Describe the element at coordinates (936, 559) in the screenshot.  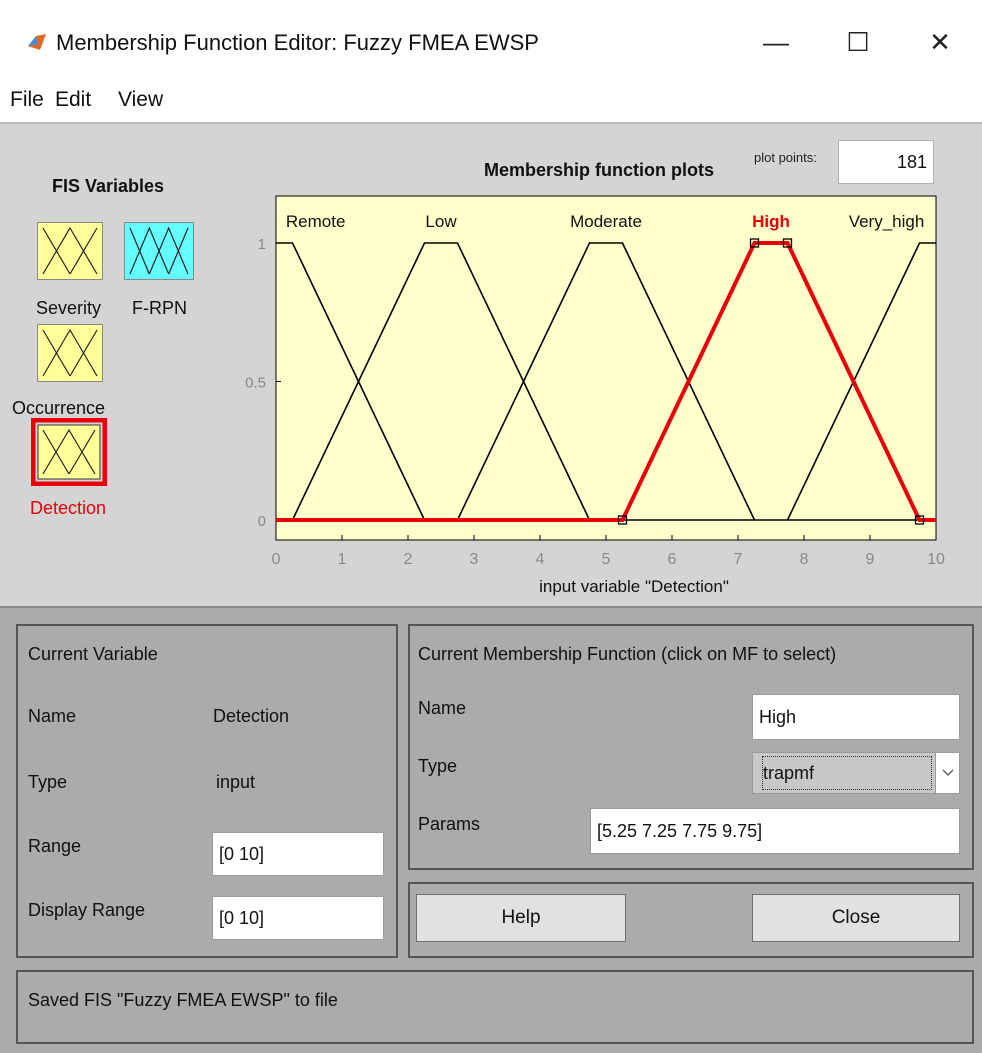
I see `x-tick-label: 10` at that location.